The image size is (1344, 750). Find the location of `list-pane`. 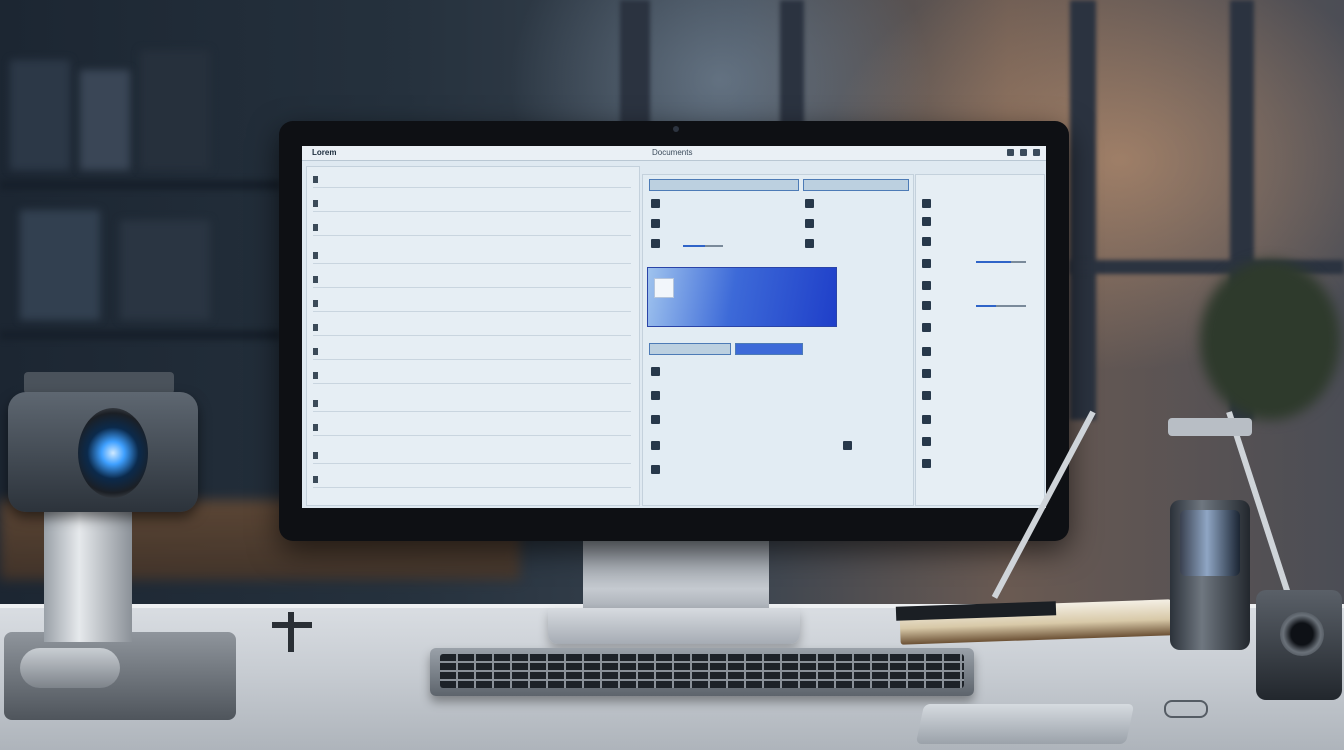

list-pane is located at coordinates (473, 336).